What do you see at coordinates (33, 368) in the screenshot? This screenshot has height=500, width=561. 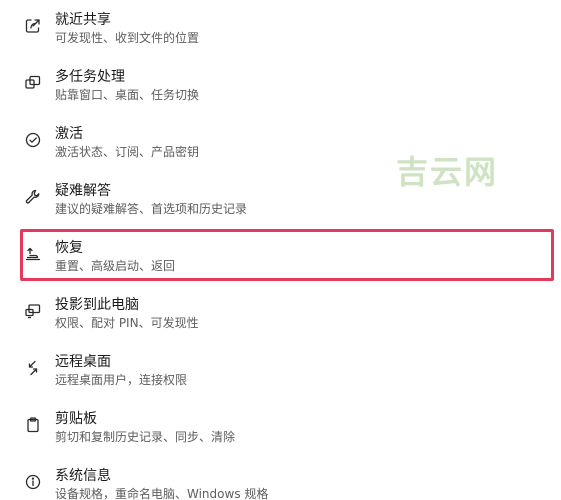 I see `remote-desktop-icon` at bounding box center [33, 368].